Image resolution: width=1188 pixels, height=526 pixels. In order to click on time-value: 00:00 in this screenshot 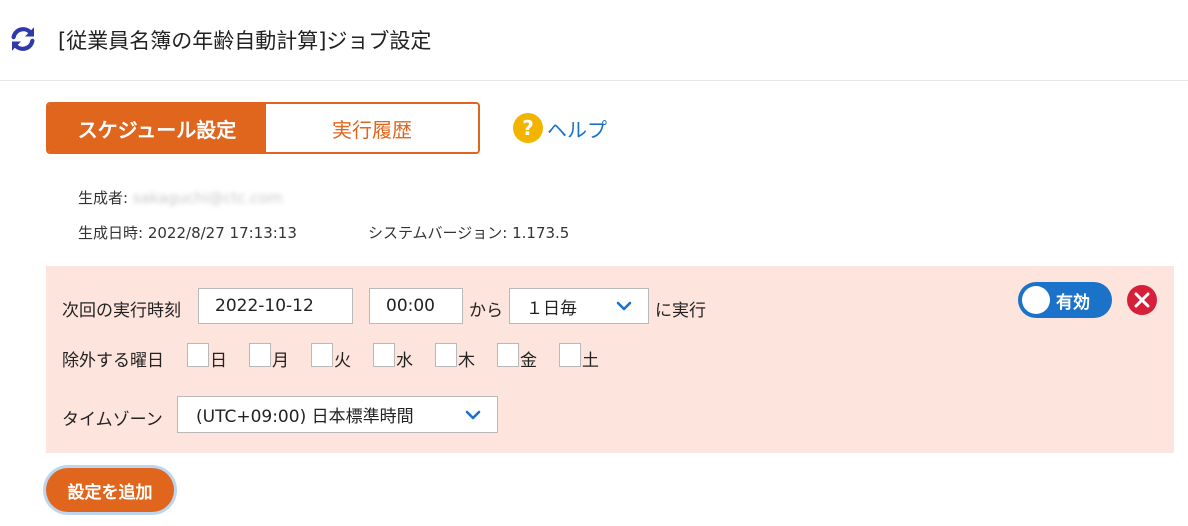, I will do `click(410, 306)`.